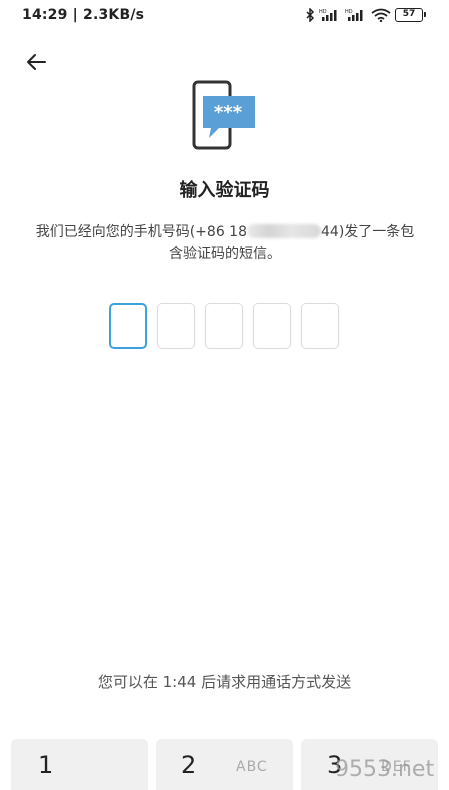 The image size is (449, 790). I want to click on key-2: 2 ABC, so click(224, 764).